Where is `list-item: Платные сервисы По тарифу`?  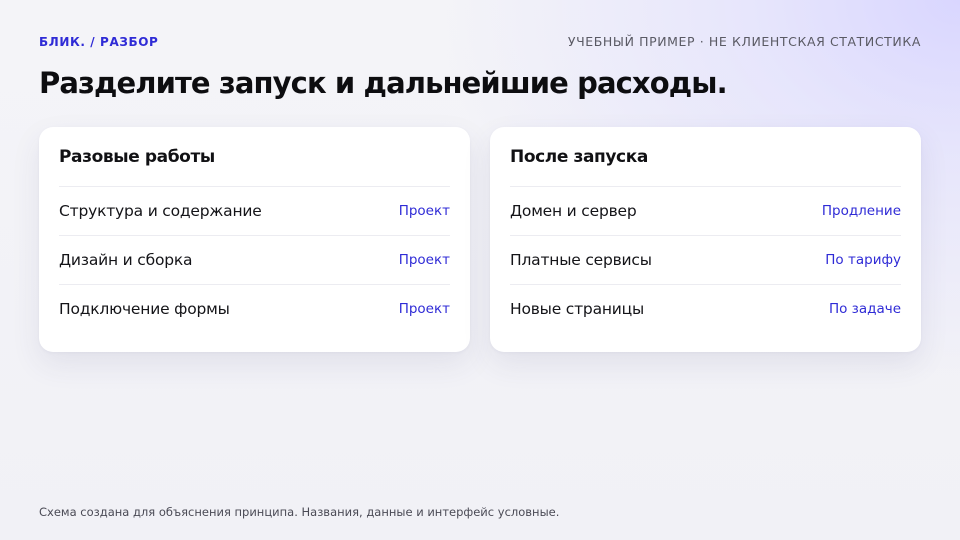 list-item: Платные сервисы По тарифу is located at coordinates (705, 260).